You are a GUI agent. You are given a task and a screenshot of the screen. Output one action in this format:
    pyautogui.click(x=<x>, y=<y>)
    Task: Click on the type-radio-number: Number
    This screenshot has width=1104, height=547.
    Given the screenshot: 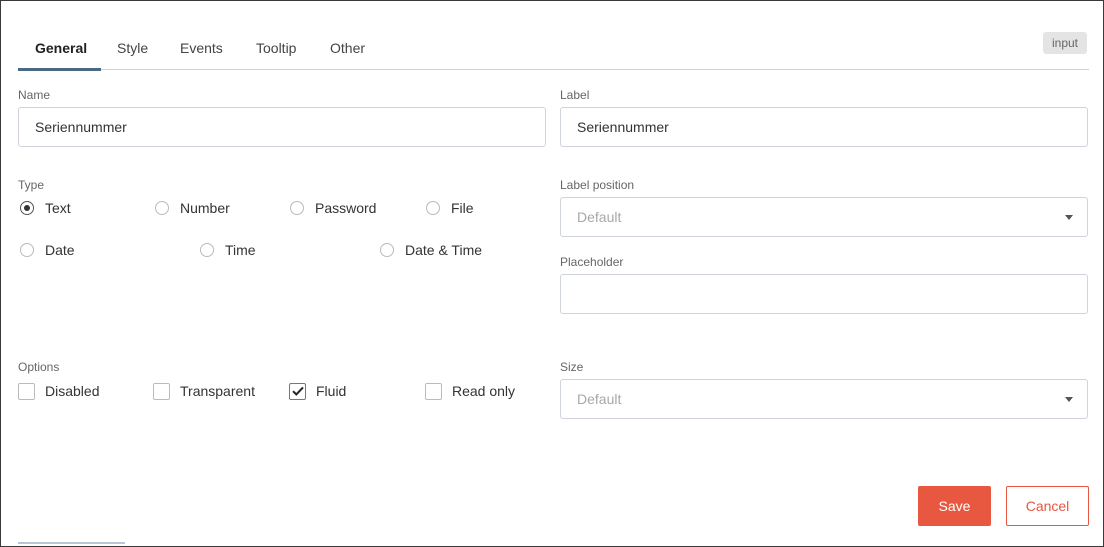 What is the action you would take?
    pyautogui.click(x=192, y=208)
    